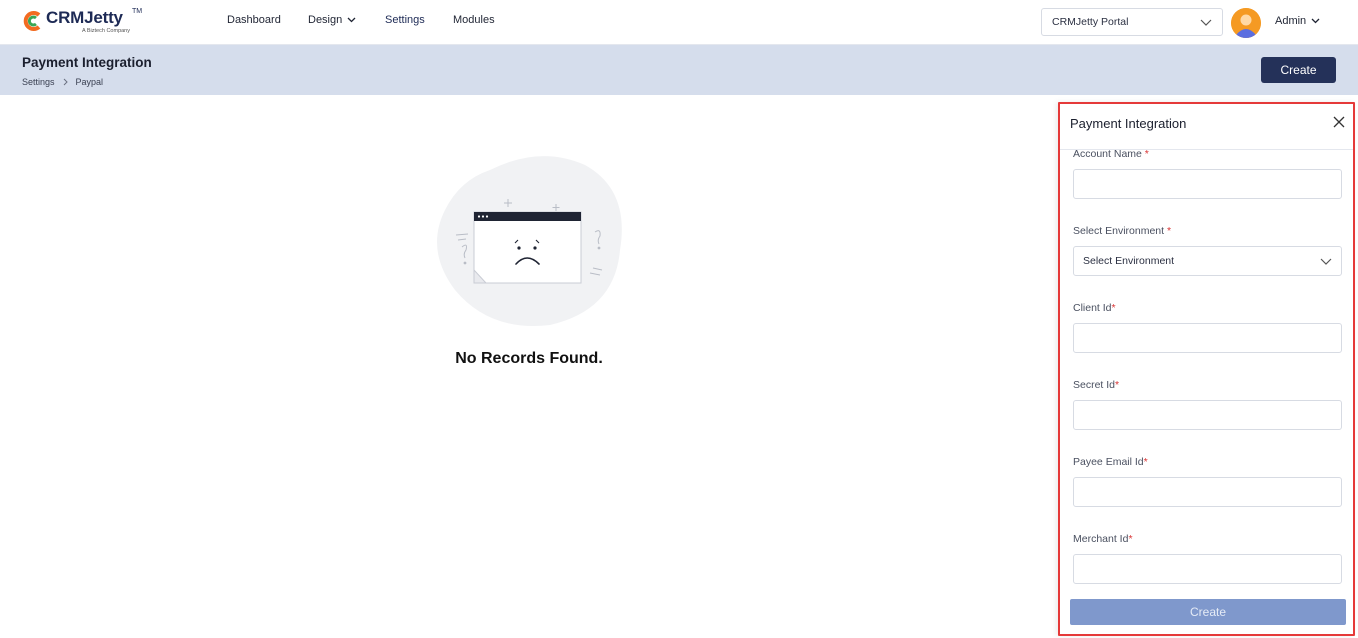 This screenshot has height=638, width=1358. I want to click on account-name-label: Account Name *, so click(1111, 154).